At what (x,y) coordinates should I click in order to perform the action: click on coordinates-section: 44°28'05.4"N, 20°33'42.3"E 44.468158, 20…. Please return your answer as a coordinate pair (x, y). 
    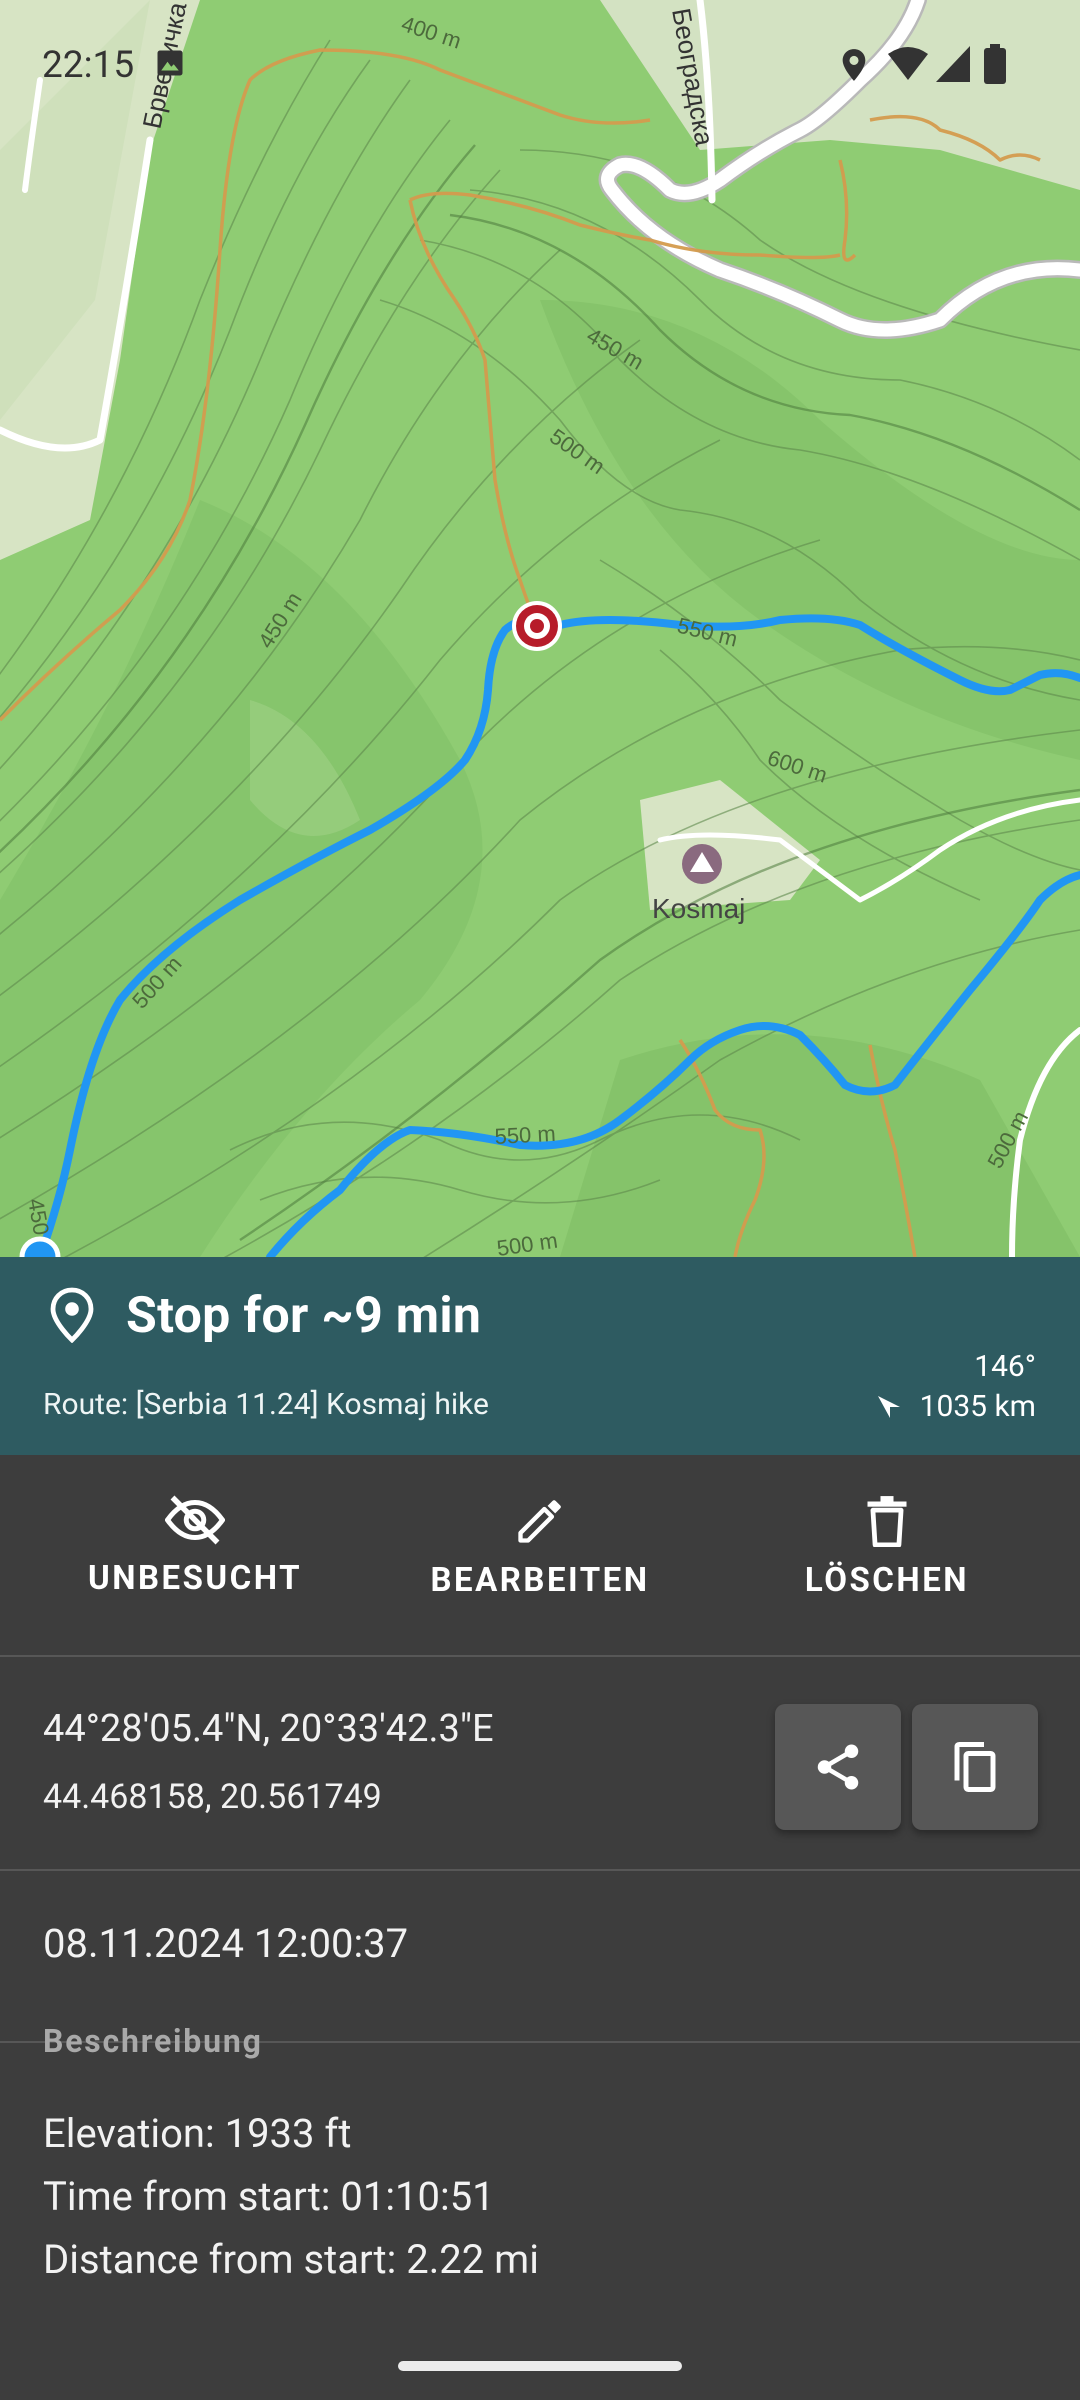
    Looking at the image, I should click on (540, 1765).